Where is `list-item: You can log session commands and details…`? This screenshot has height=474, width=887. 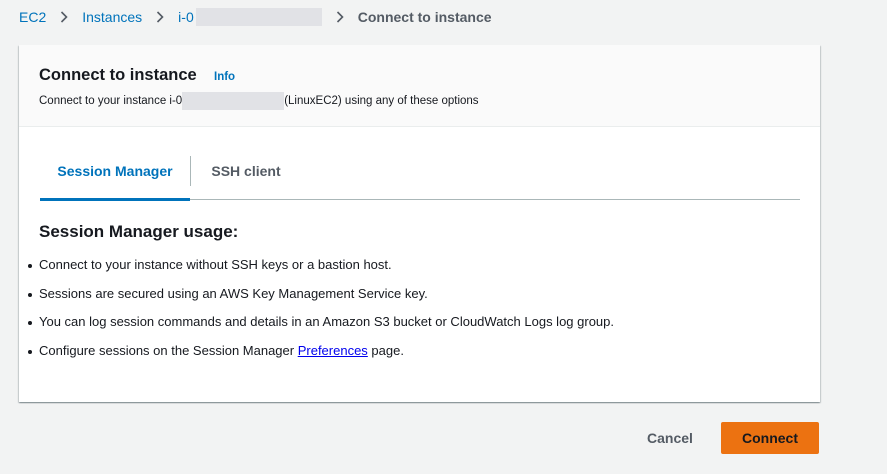 list-item: You can log session commands and details… is located at coordinates (320, 328).